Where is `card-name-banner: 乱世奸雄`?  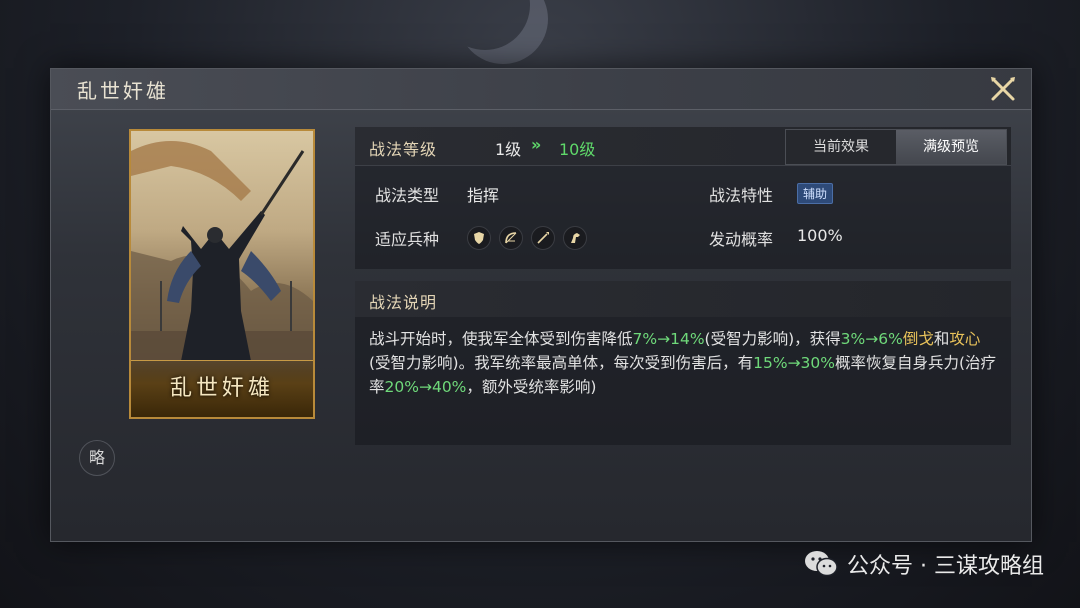 card-name-banner: 乱世奸雄 is located at coordinates (222, 388).